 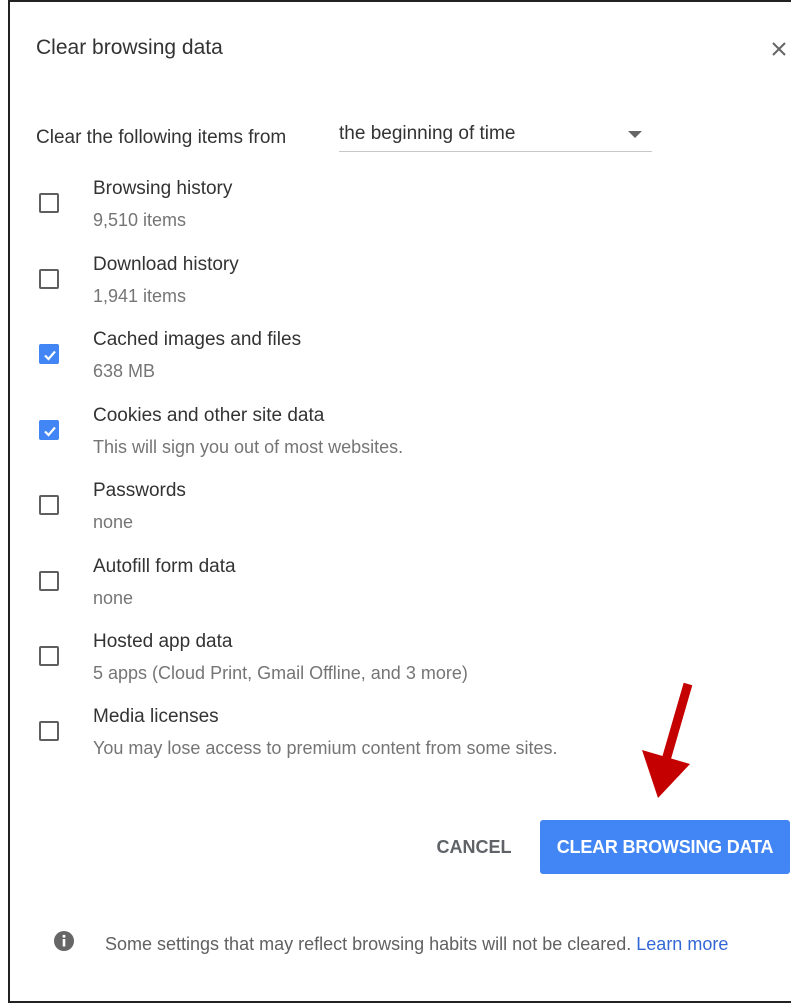 What do you see at coordinates (635, 134) in the screenshot?
I see `chevron-down-icon` at bounding box center [635, 134].